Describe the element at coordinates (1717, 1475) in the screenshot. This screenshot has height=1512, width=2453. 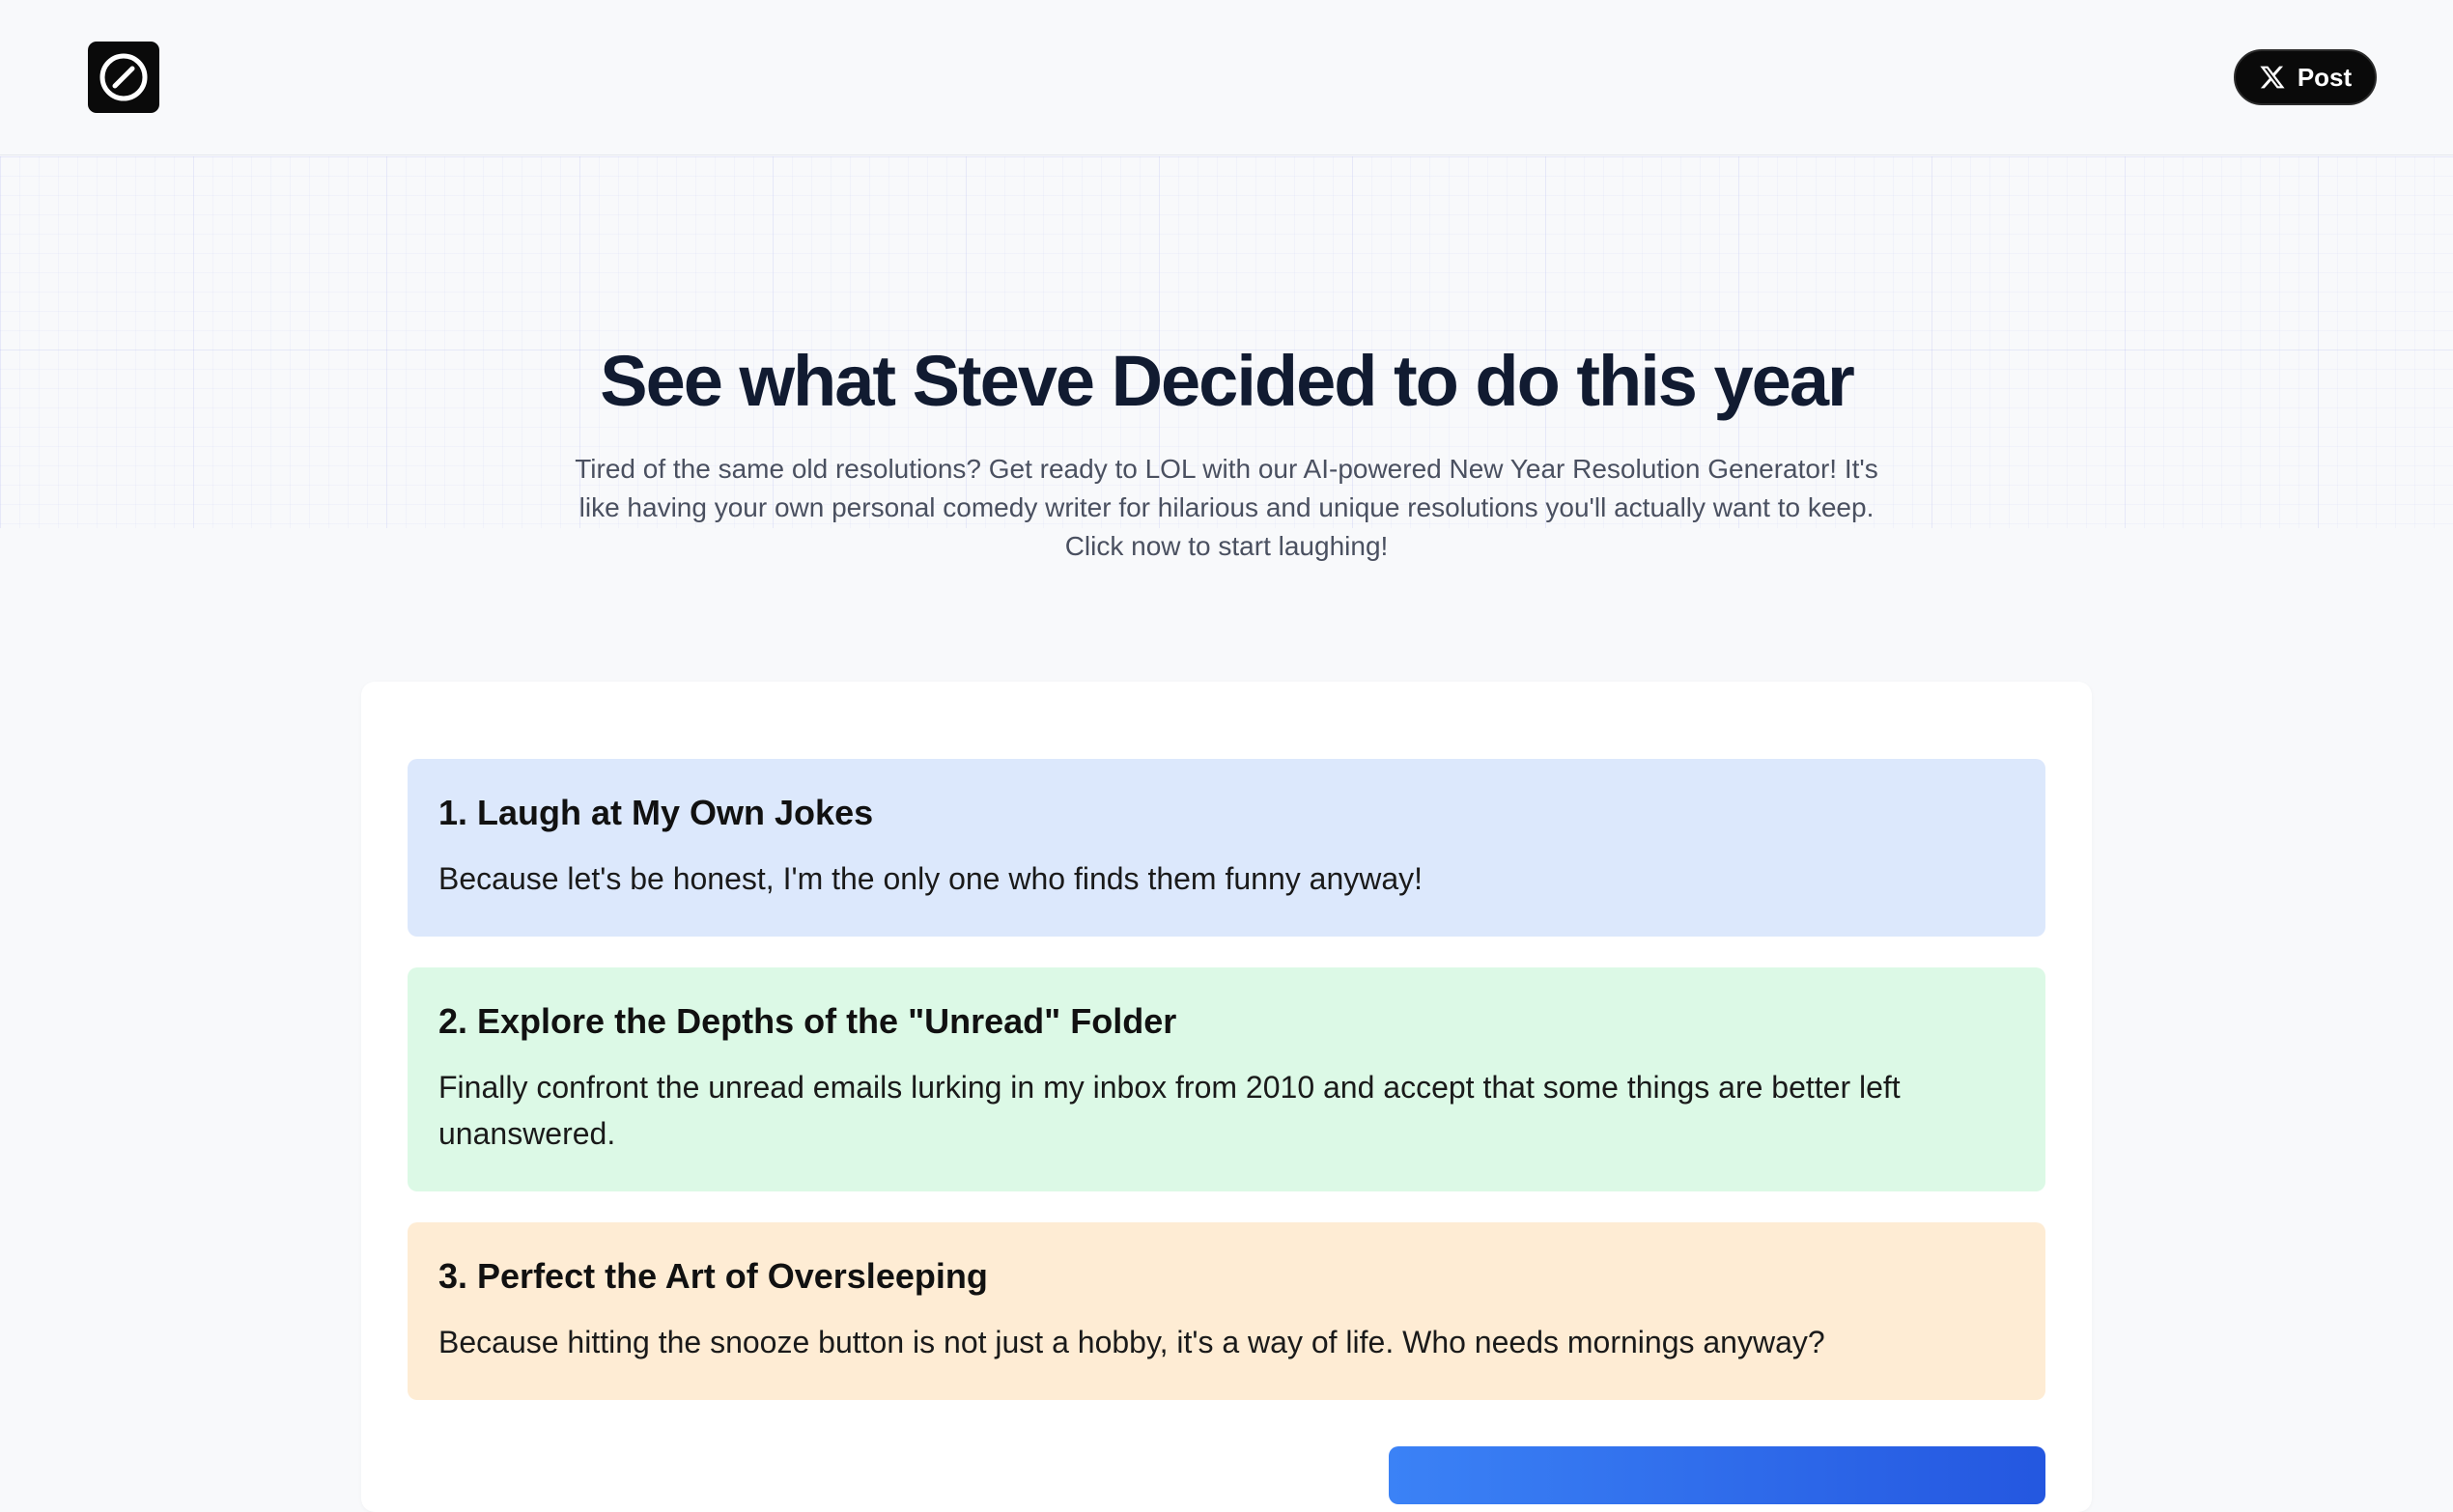
I see `primary-action-button` at that location.